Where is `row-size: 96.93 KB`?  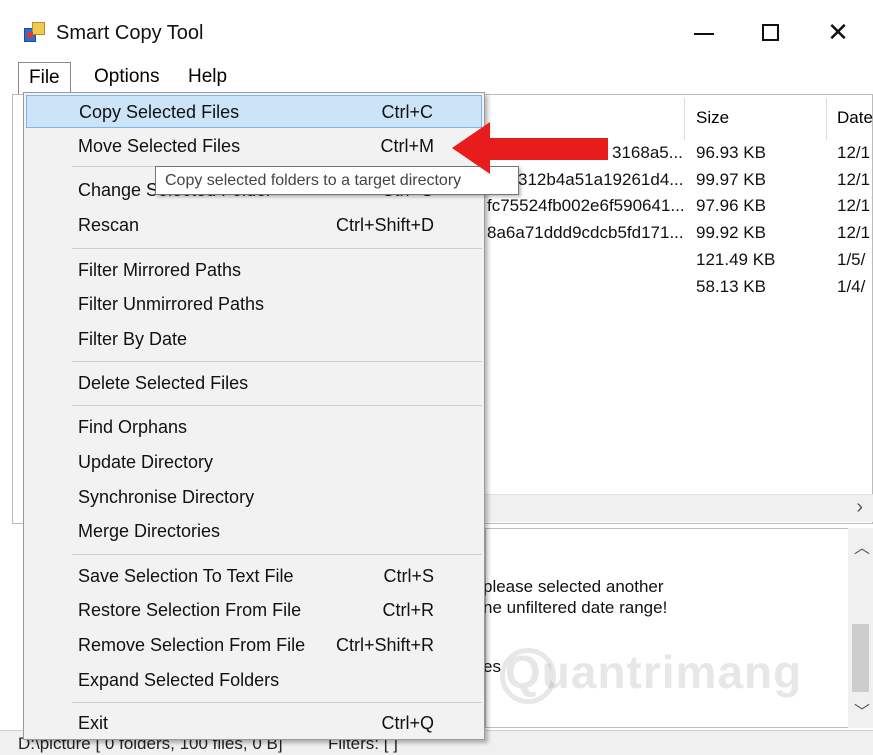
row-size: 96.93 KB is located at coordinates (731, 152).